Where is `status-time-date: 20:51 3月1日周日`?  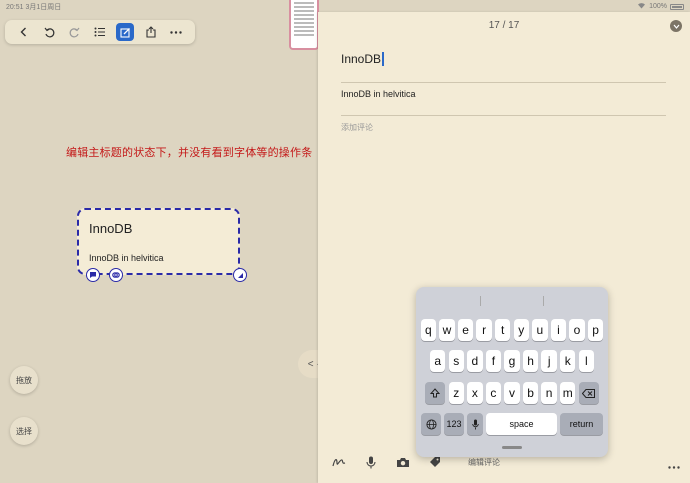 status-time-date: 20:51 3月1日周日 is located at coordinates (34, 7).